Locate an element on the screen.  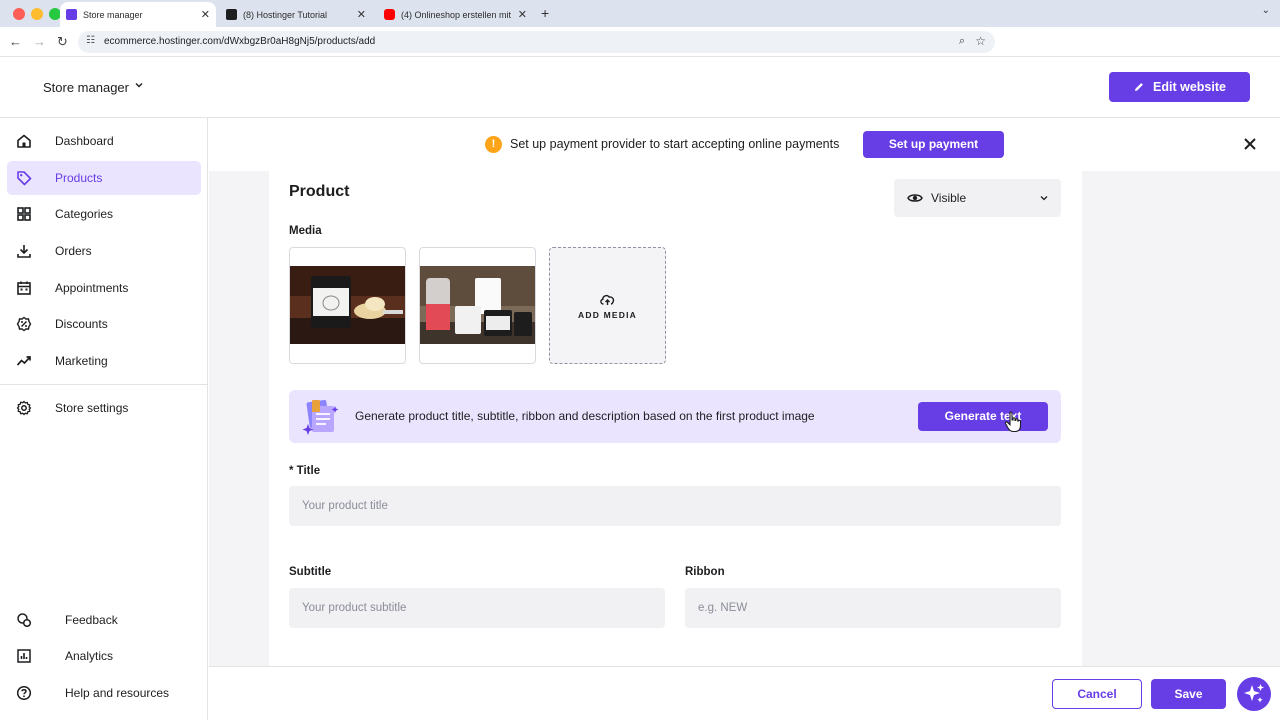
browser-tab-store-manager: Store manager ✕ is located at coordinates (138, 14).